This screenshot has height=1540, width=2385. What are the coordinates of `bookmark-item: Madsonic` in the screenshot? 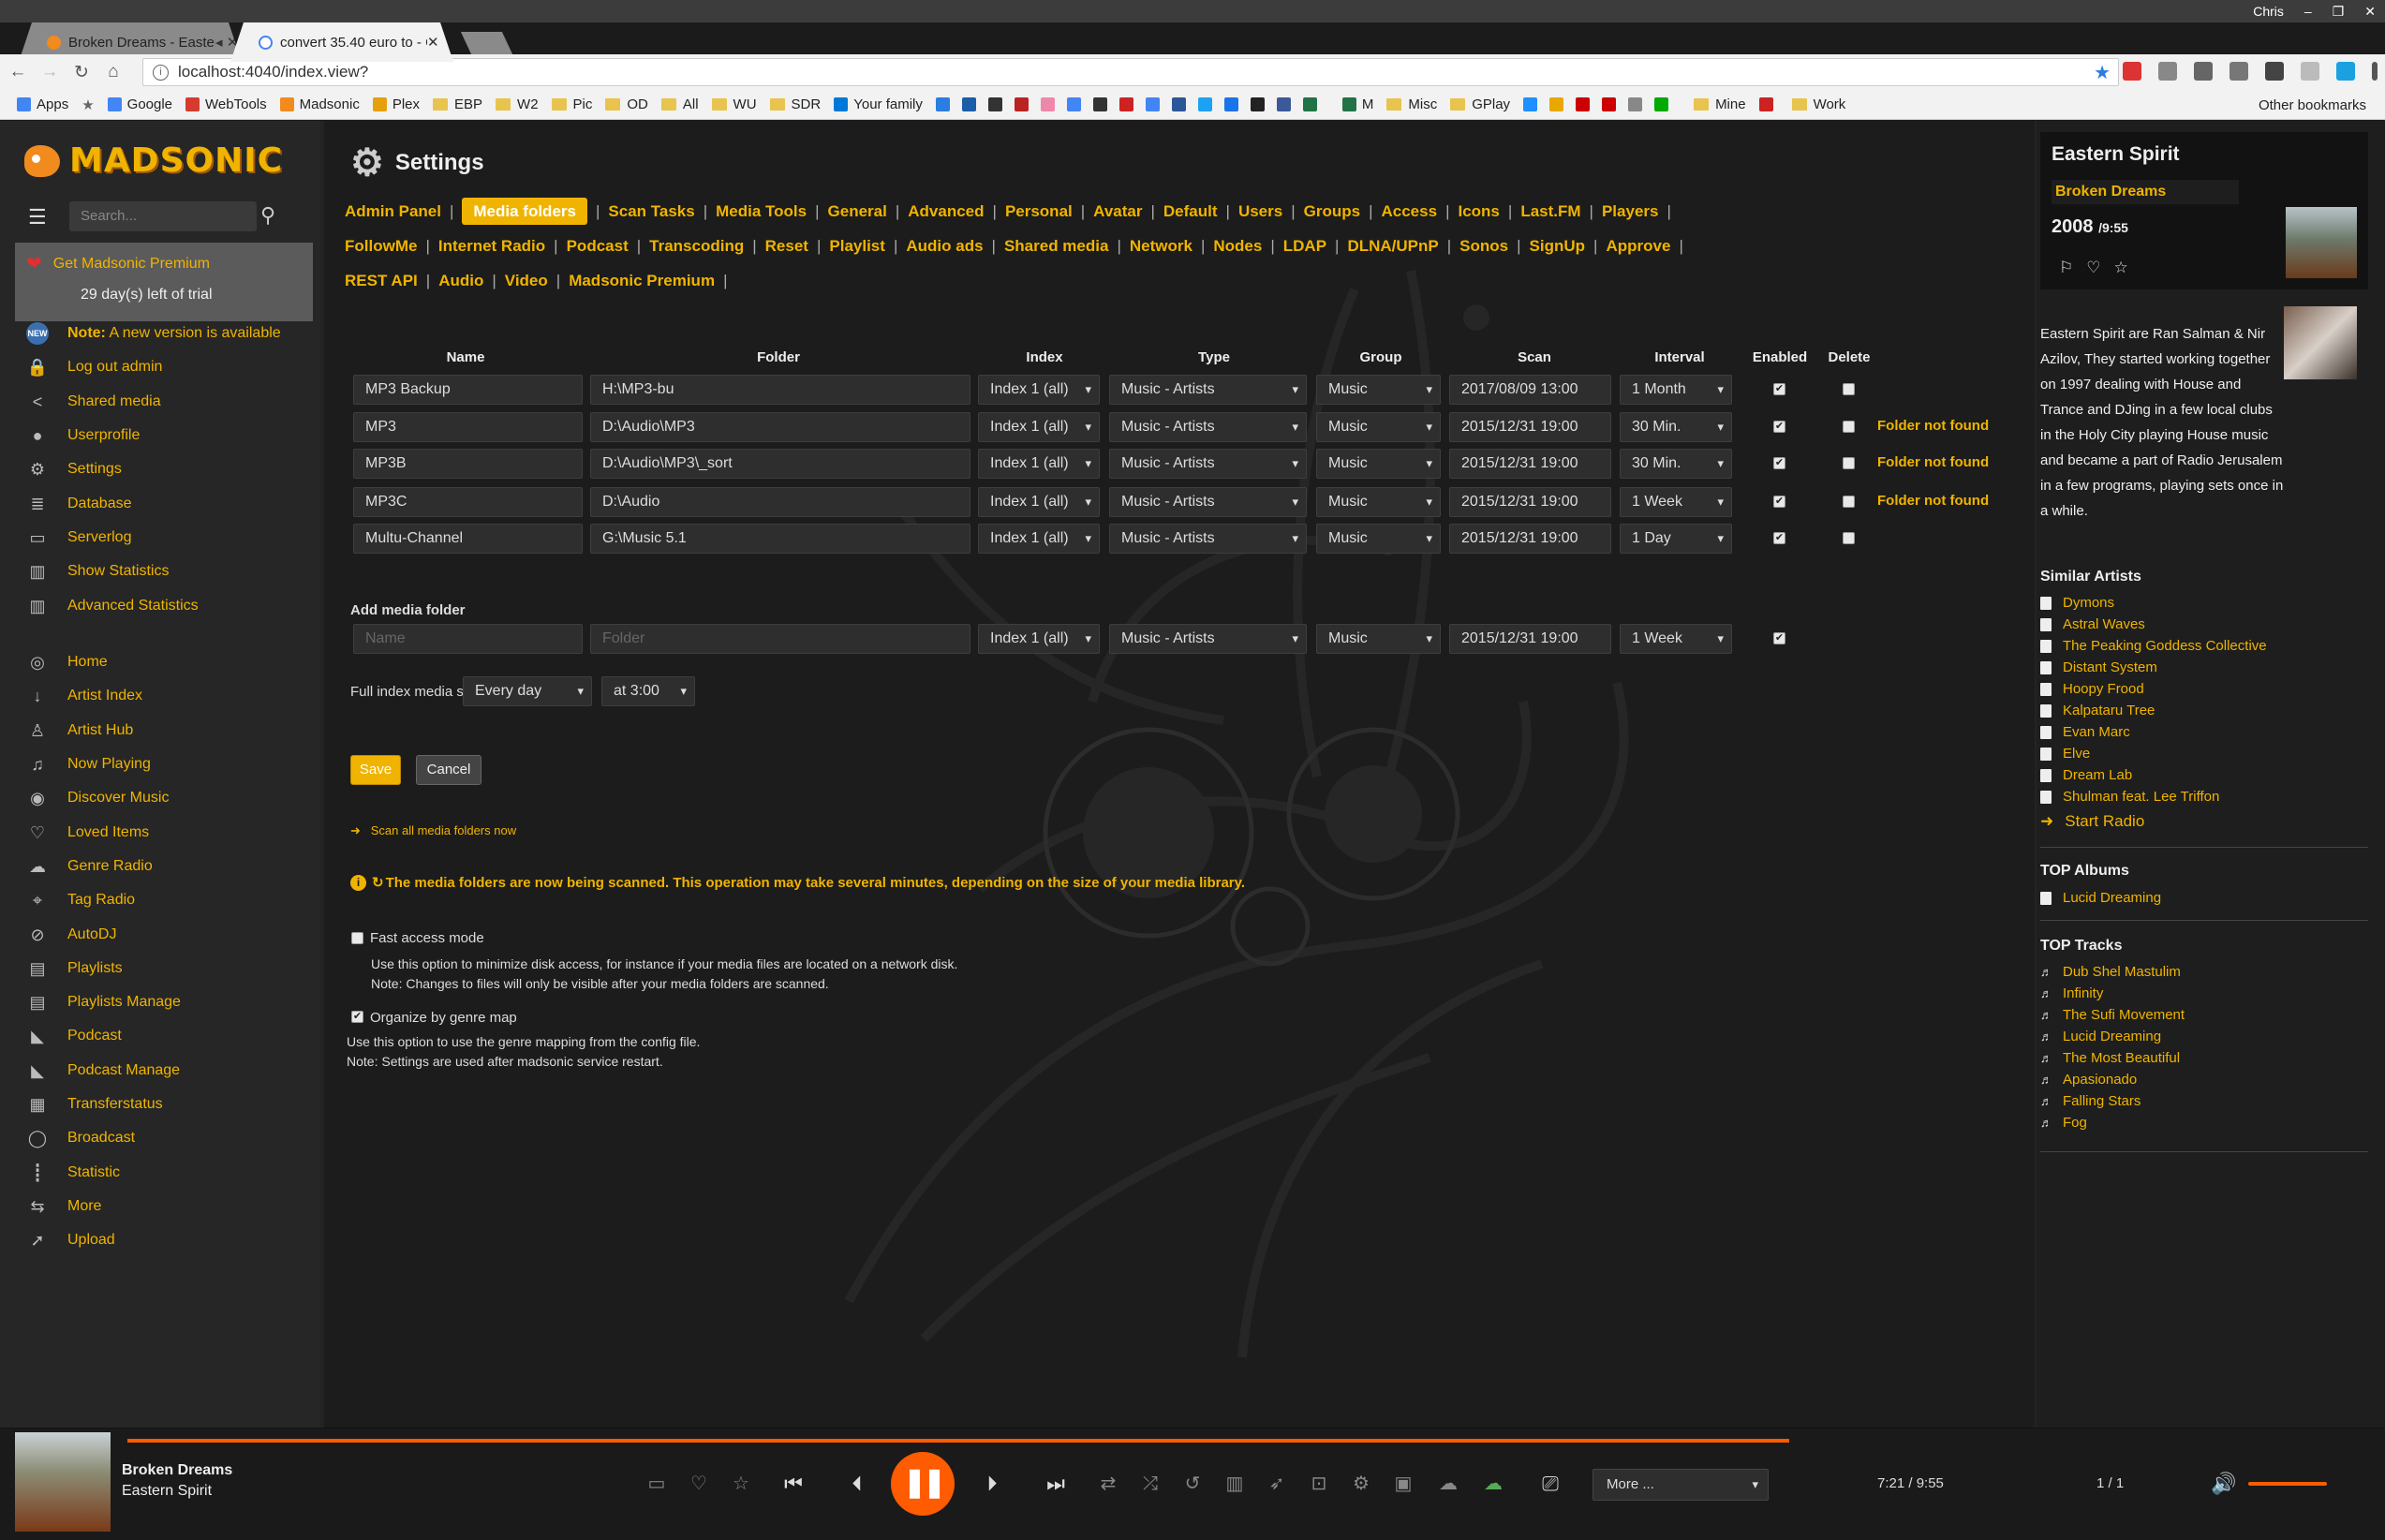 It's located at (319, 104).